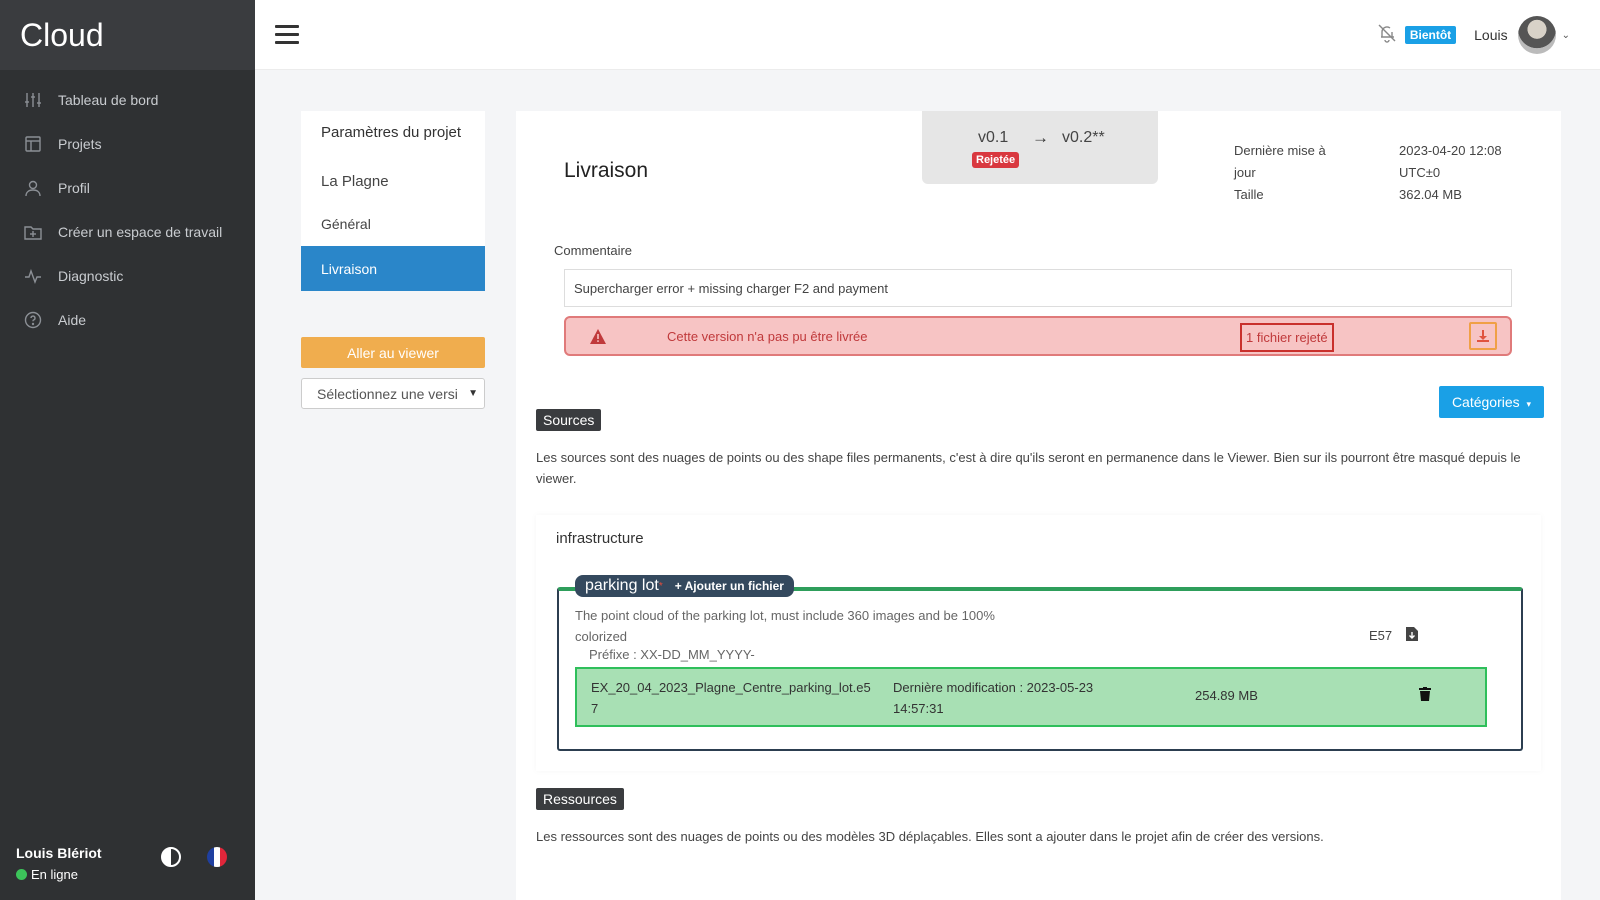 The height and width of the screenshot is (900, 1600). What do you see at coordinates (672, 654) in the screenshot?
I see `layer-prefix: Préfixe : XX-DD_MM_YYYY-` at bounding box center [672, 654].